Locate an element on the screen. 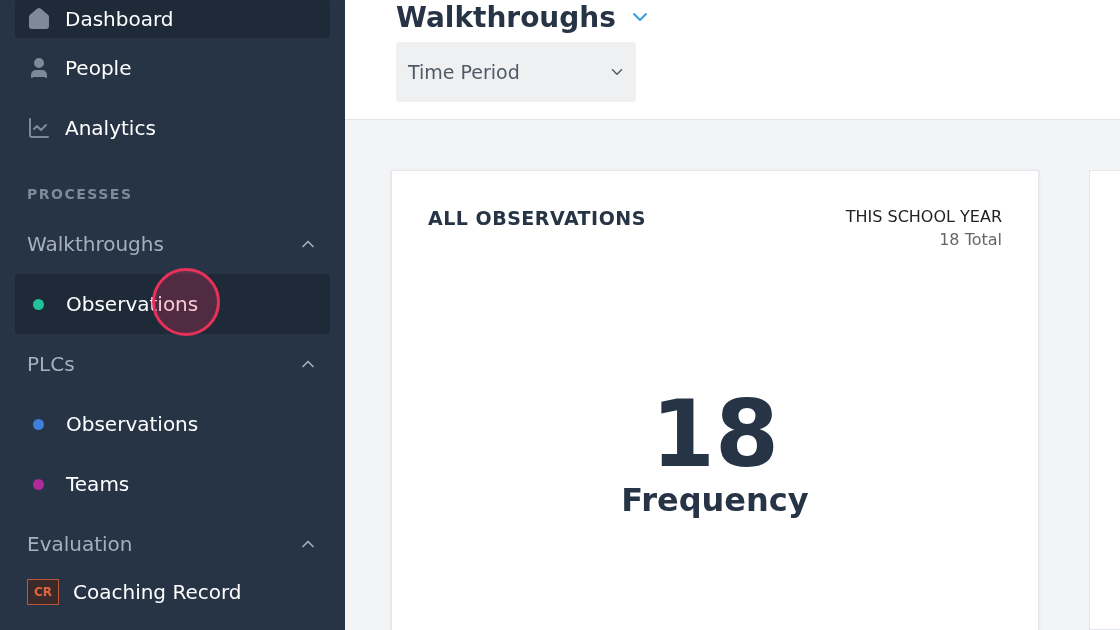  record-badge: CR is located at coordinates (43, 592).